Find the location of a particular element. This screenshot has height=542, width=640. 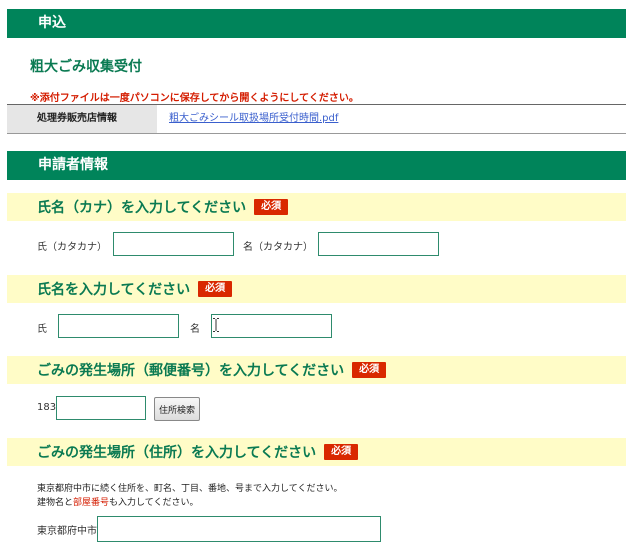

question-address: ごみの発生場所（住所）を入力してください 必須 is located at coordinates (316, 452).